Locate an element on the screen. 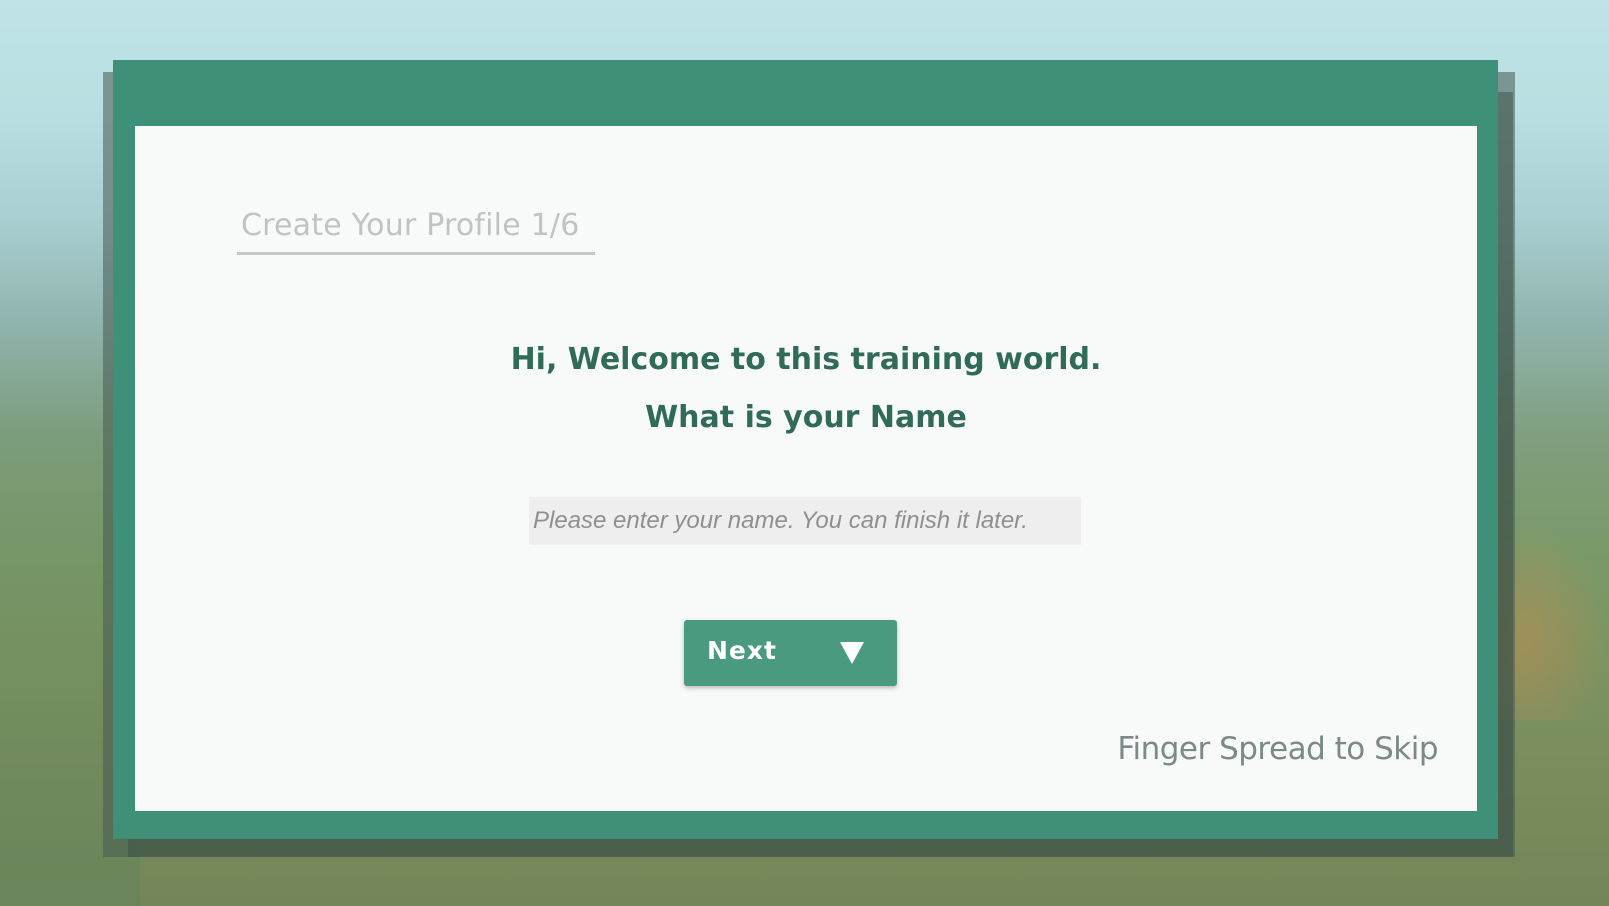 This screenshot has width=1609, height=906. next-button: Next is located at coordinates (790, 653).